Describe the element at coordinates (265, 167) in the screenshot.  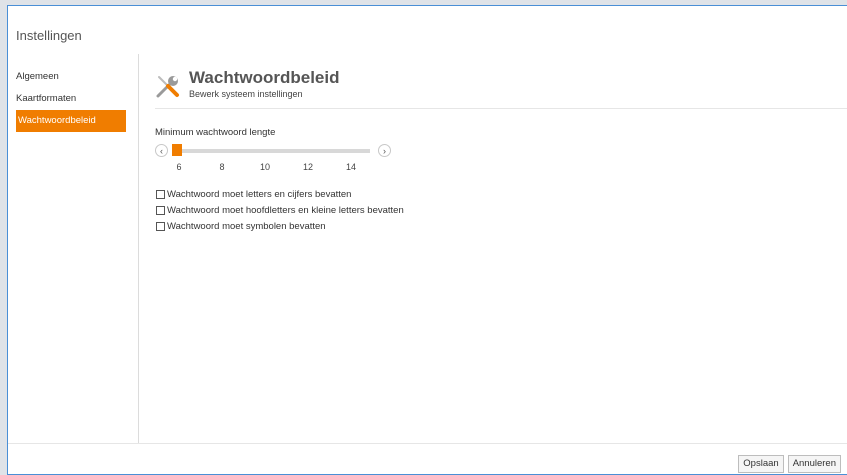
I see `slider-tick-label: 10` at that location.